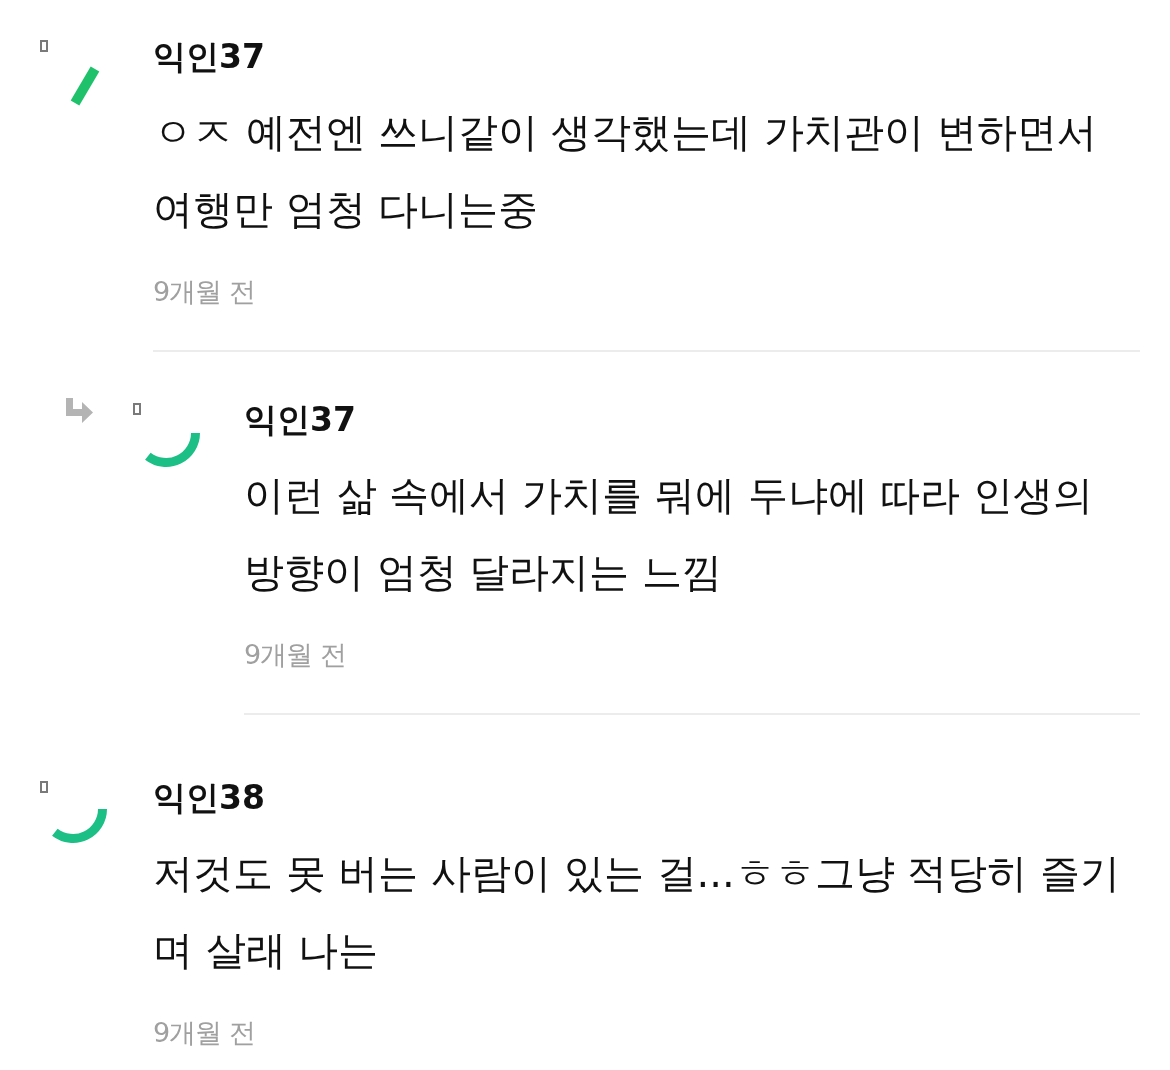 The height and width of the screenshot is (1070, 1170). Describe the element at coordinates (669, 534) in the screenshot. I see `comment-text: 이런 삶 속에서 가치를 뭐에 두냐에 따라 인생의 방향이 엄청 달라지는 느낌` at that location.